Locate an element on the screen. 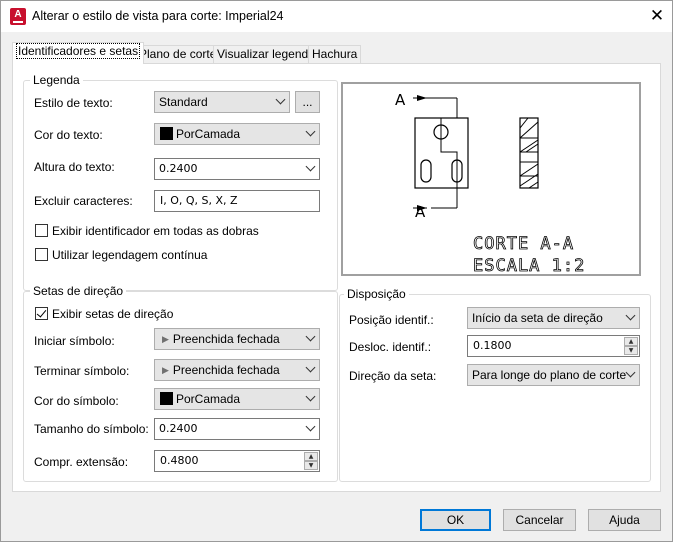 This screenshot has width=673, height=542. estilo-texto-label: Estilo de texto: is located at coordinates (73, 103).